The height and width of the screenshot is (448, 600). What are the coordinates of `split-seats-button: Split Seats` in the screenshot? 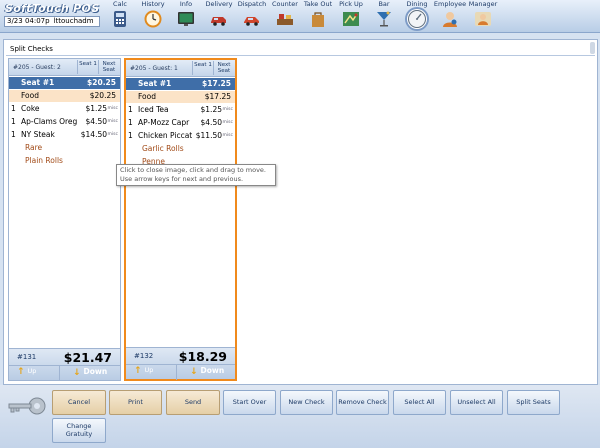 It's located at (533, 402).